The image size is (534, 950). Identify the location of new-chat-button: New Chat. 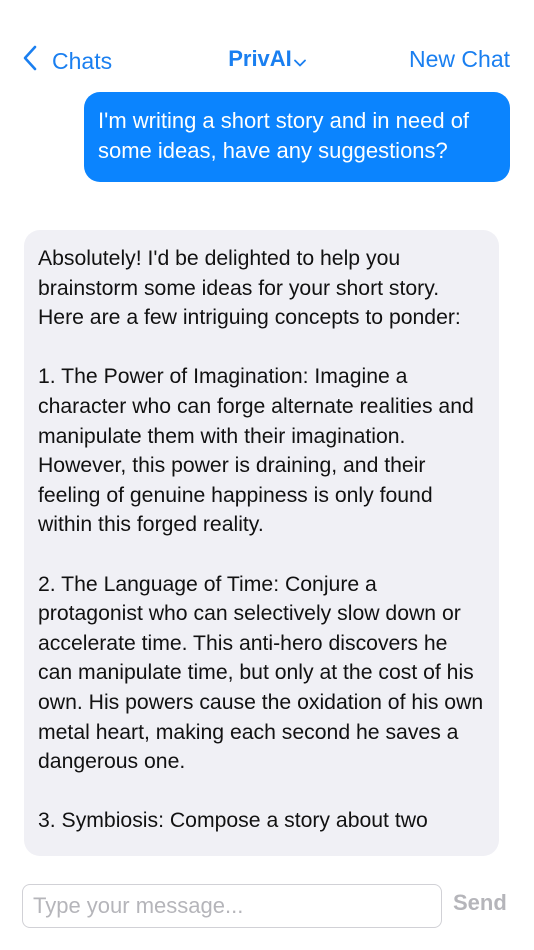
(459, 59).